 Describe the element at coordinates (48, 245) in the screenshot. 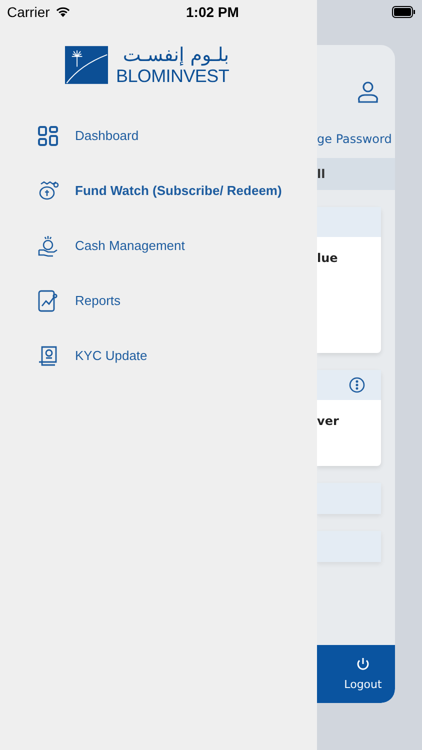

I see `hand-coin-icon` at that location.